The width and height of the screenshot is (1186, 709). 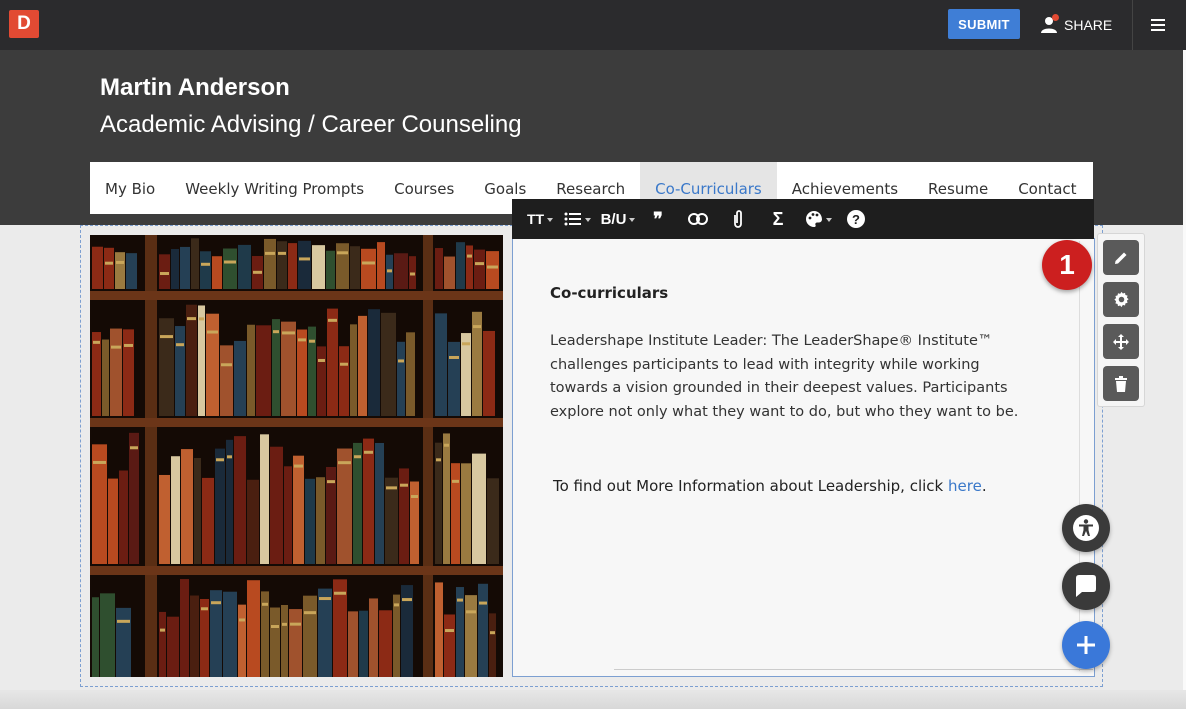 I want to click on caret-down-icon, so click(x=587, y=220).